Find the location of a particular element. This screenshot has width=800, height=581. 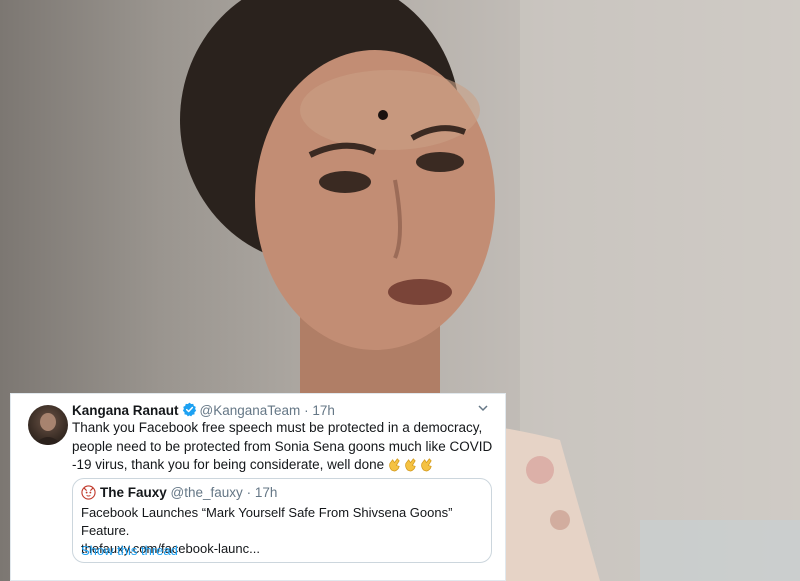

quoted-header: The Fauxy @the_fauxy · 17h is located at coordinates (179, 494).